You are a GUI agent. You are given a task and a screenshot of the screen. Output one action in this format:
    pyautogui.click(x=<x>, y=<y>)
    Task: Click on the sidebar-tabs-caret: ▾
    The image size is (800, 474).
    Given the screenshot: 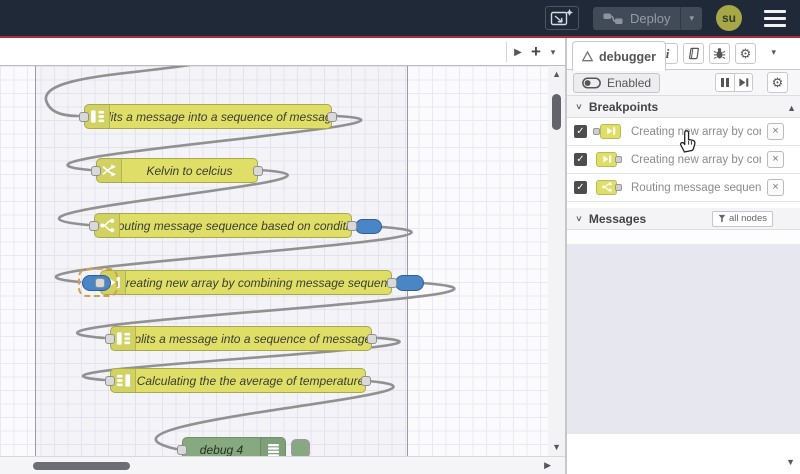 What is the action you would take?
    pyautogui.click(x=773, y=52)
    